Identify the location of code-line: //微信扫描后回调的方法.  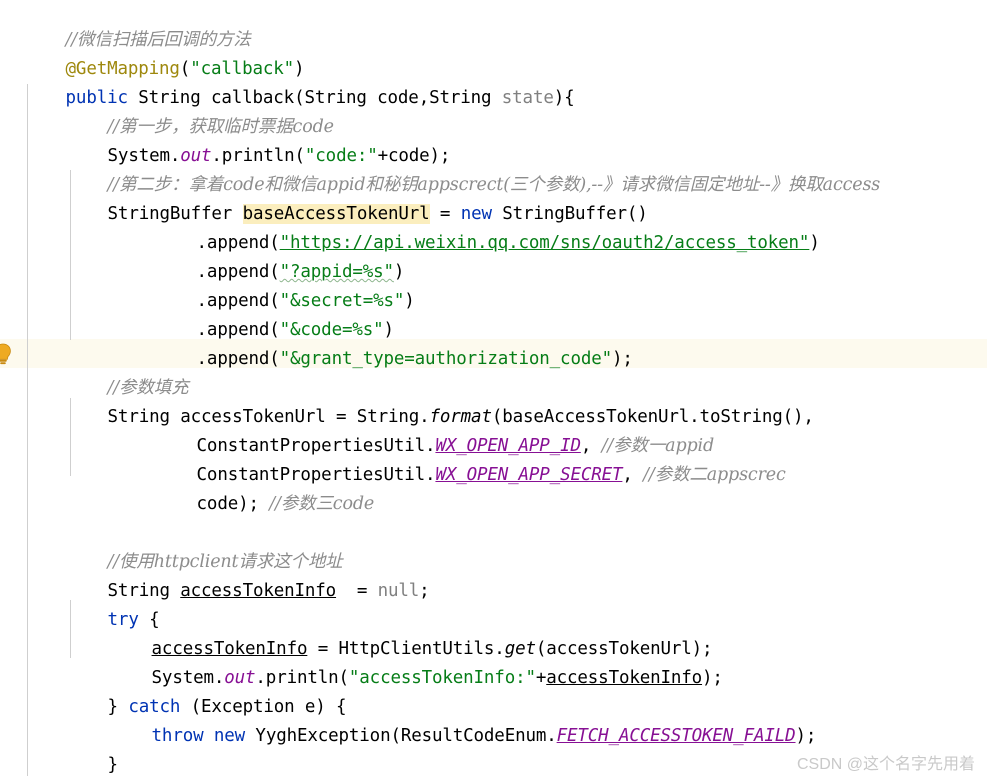
(493, 25).